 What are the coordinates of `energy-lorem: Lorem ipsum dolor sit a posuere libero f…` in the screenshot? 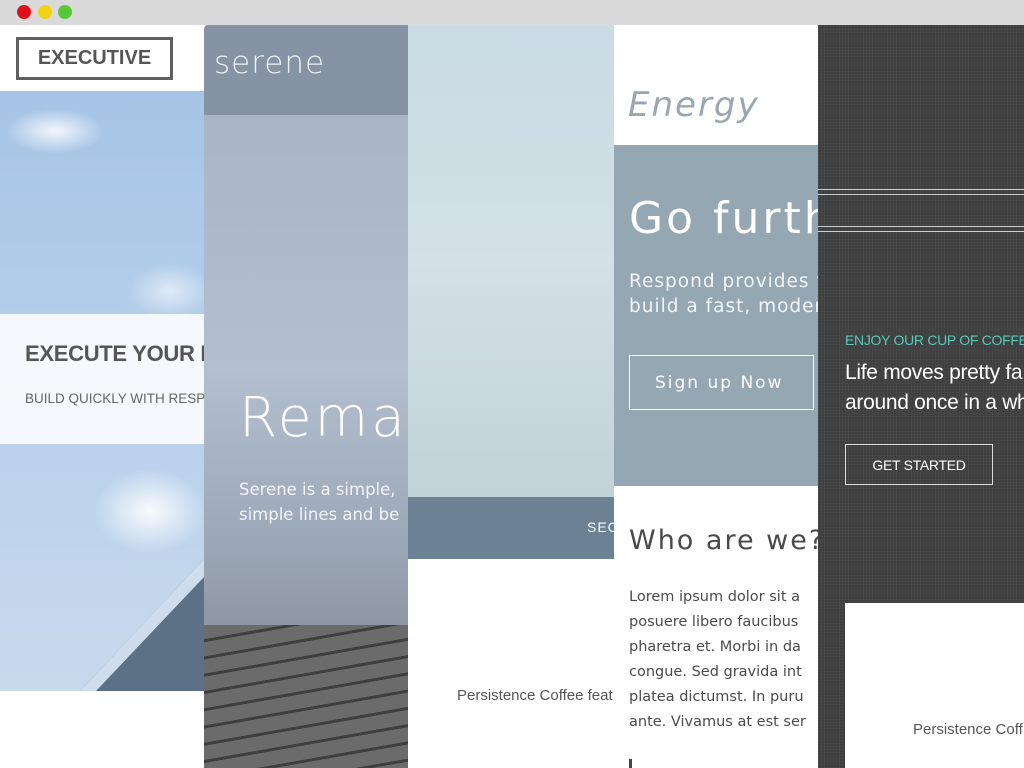 It's located at (717, 660).